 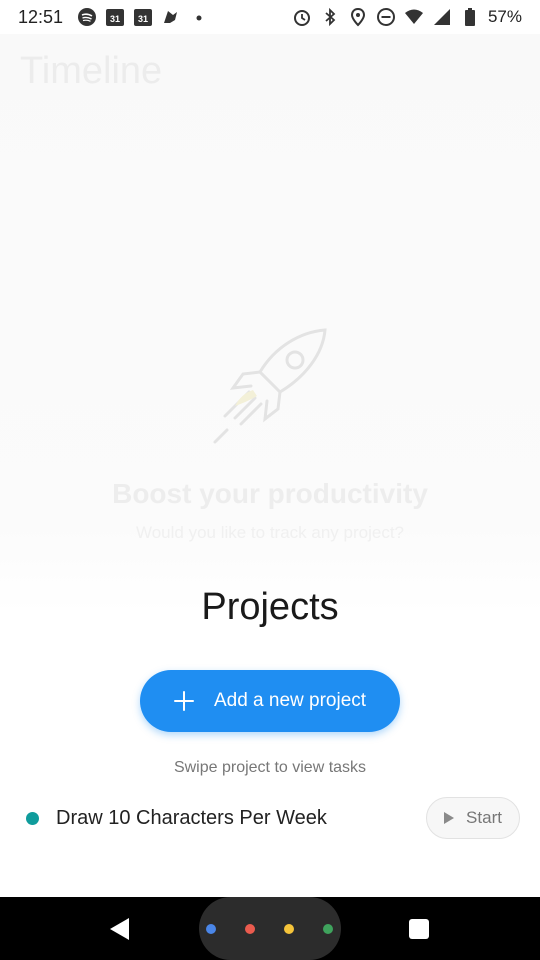 I want to click on assistant-dot-blue, so click(x=211, y=929).